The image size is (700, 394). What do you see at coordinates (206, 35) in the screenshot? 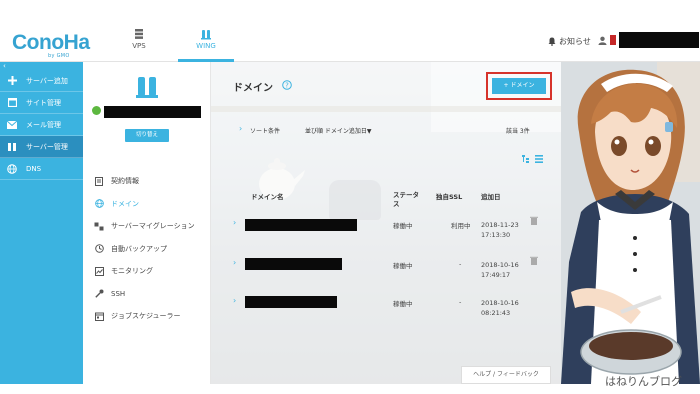
I see `wing-server-icon` at bounding box center [206, 35].